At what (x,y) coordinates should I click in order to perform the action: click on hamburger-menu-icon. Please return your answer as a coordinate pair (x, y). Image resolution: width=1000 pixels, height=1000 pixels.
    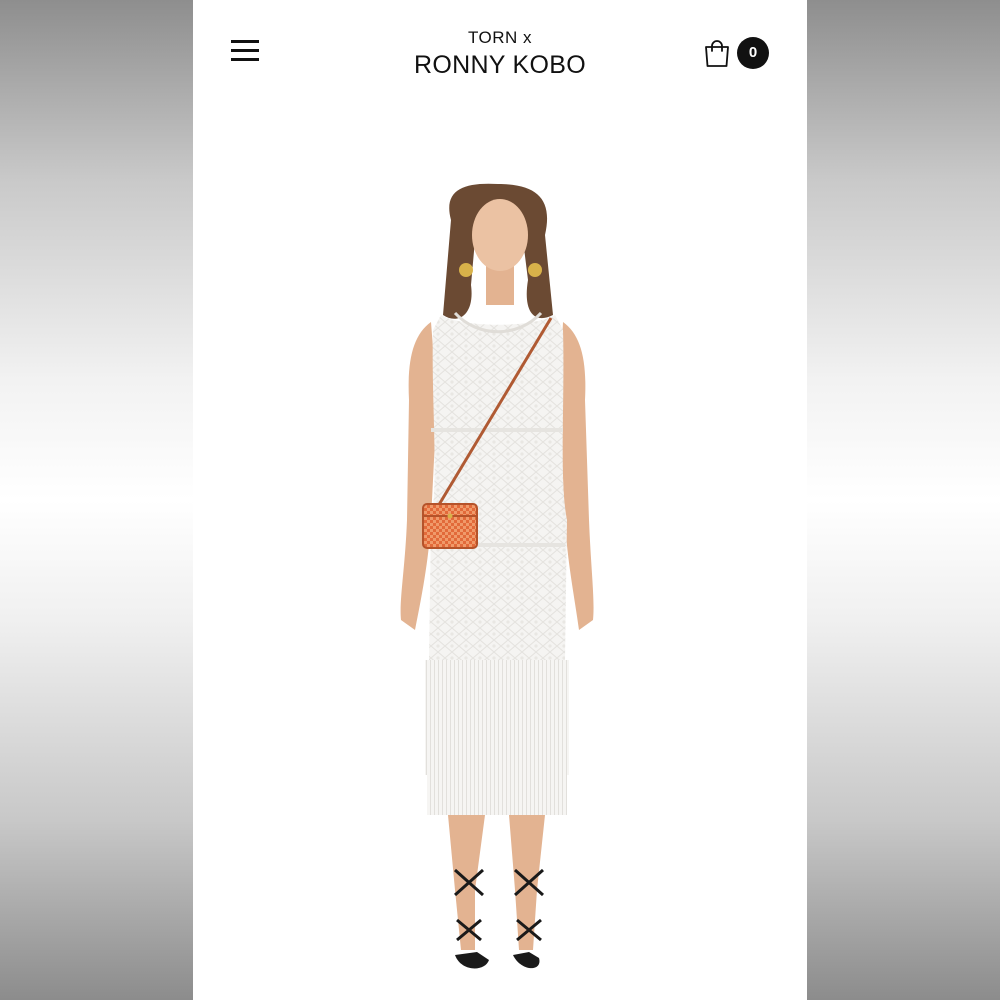
    Looking at the image, I should click on (246, 51).